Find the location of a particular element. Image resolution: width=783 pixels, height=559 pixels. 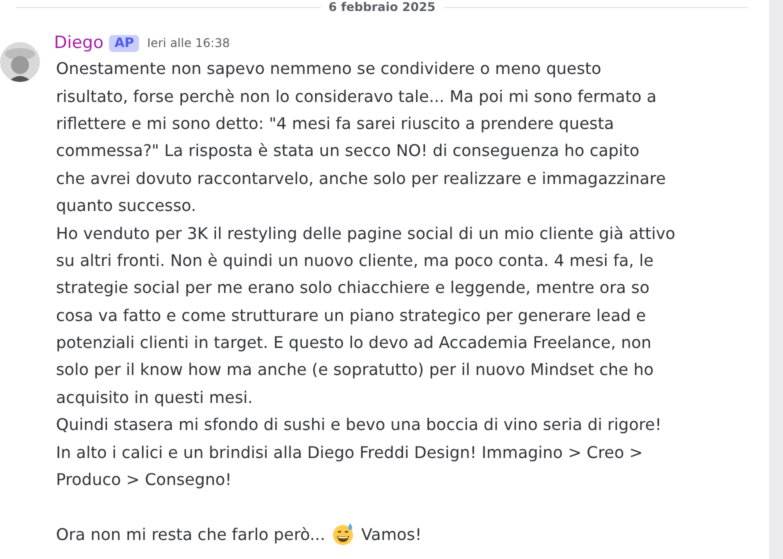

message-text: cosa va fatto e come strutturare un piano strategico per generare lead e is located at coordinates (351, 315).